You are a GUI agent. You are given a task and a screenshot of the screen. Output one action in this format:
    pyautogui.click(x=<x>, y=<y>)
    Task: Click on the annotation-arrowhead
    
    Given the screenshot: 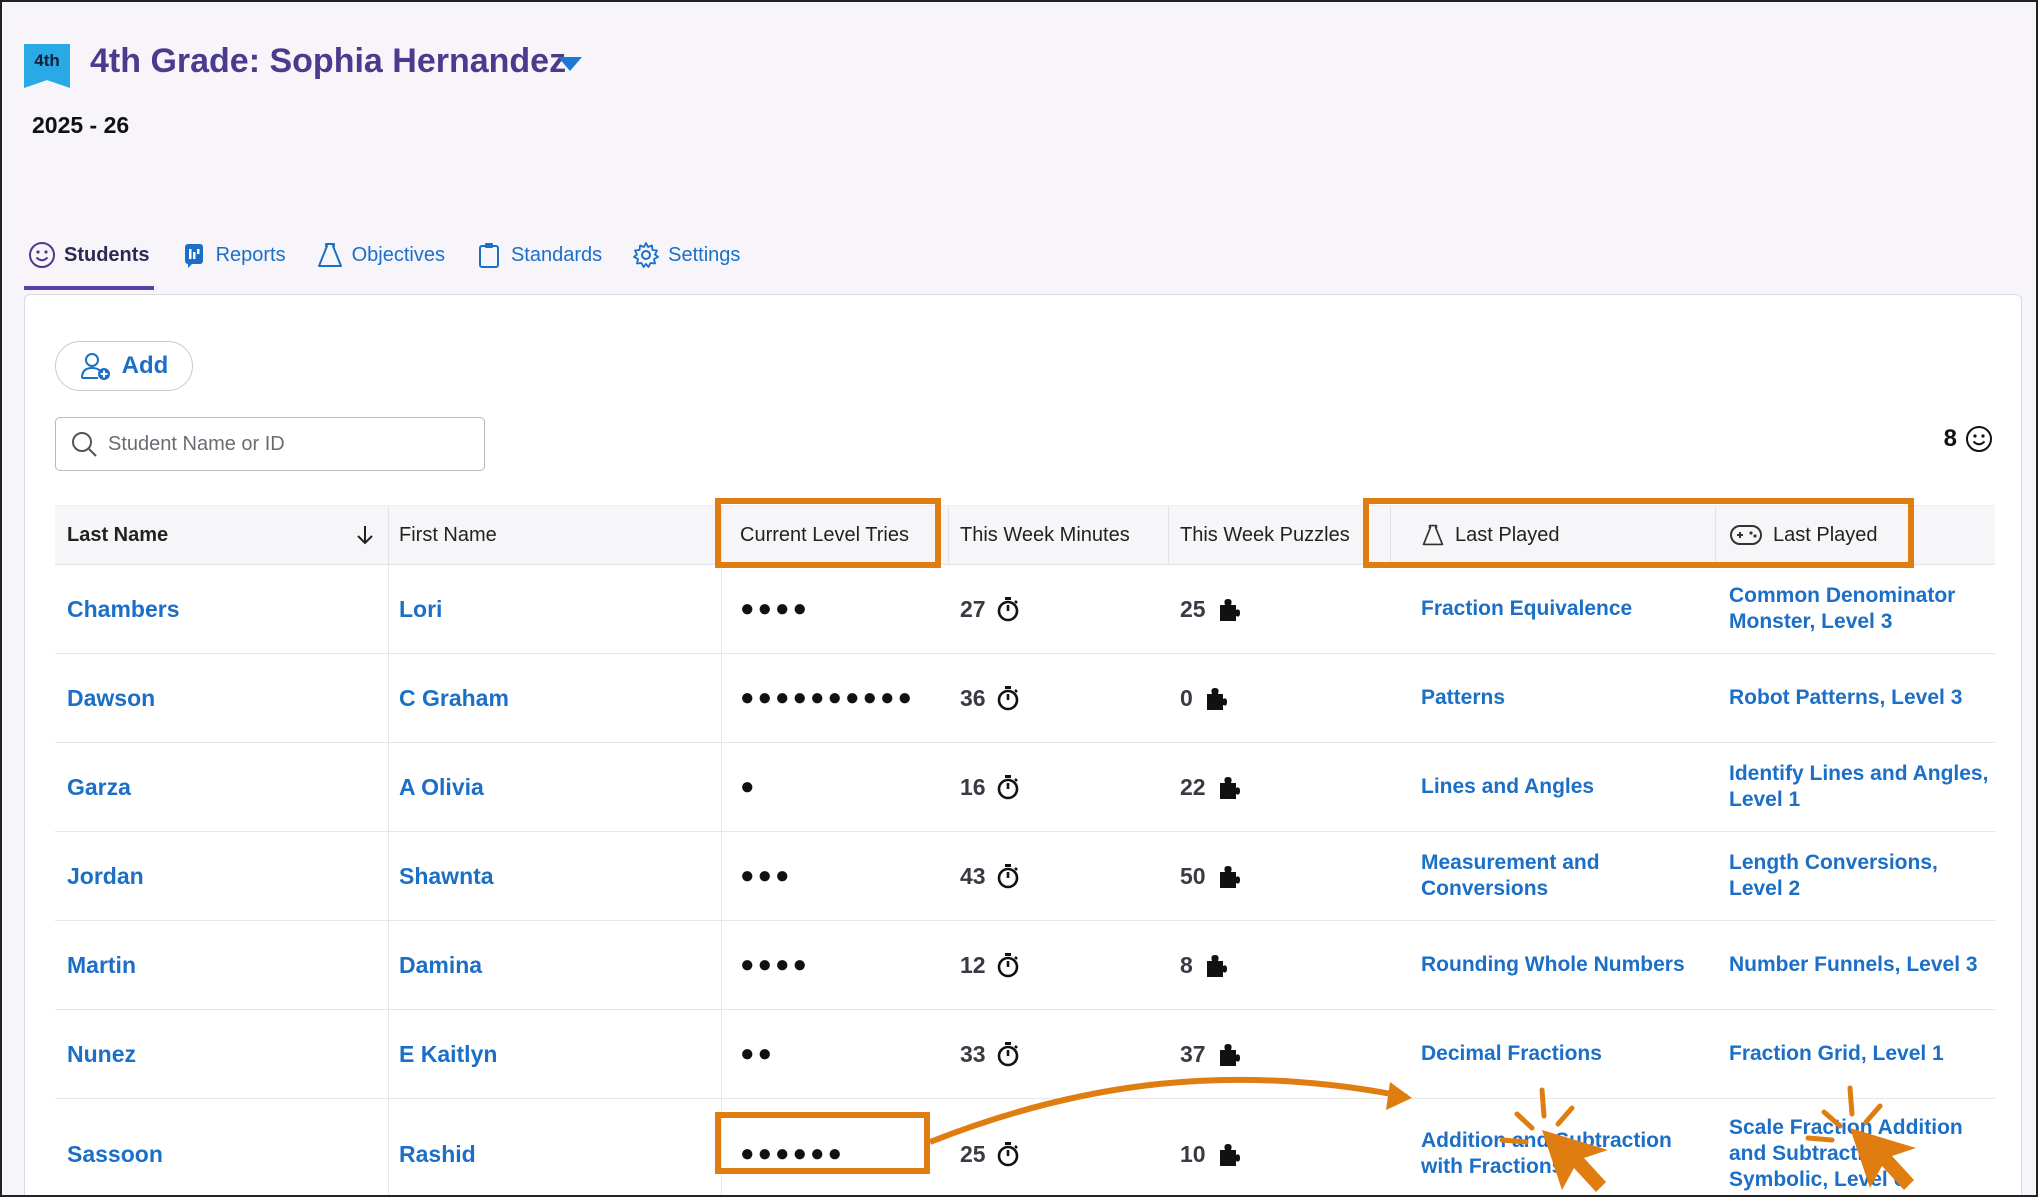 What is the action you would take?
    pyautogui.click(x=1399, y=1096)
    